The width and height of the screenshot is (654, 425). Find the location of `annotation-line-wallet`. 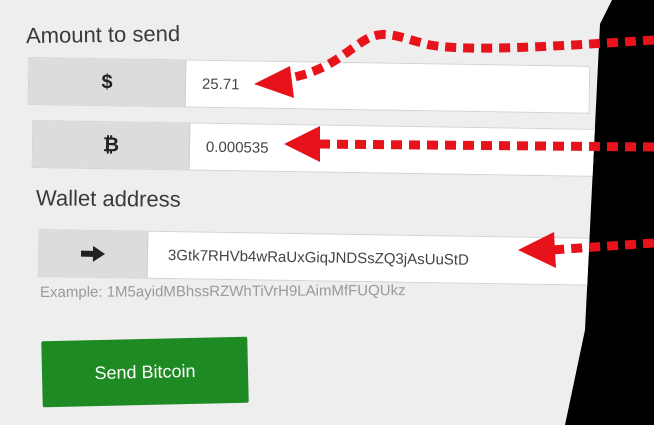

annotation-line-wallet is located at coordinates (602, 246).